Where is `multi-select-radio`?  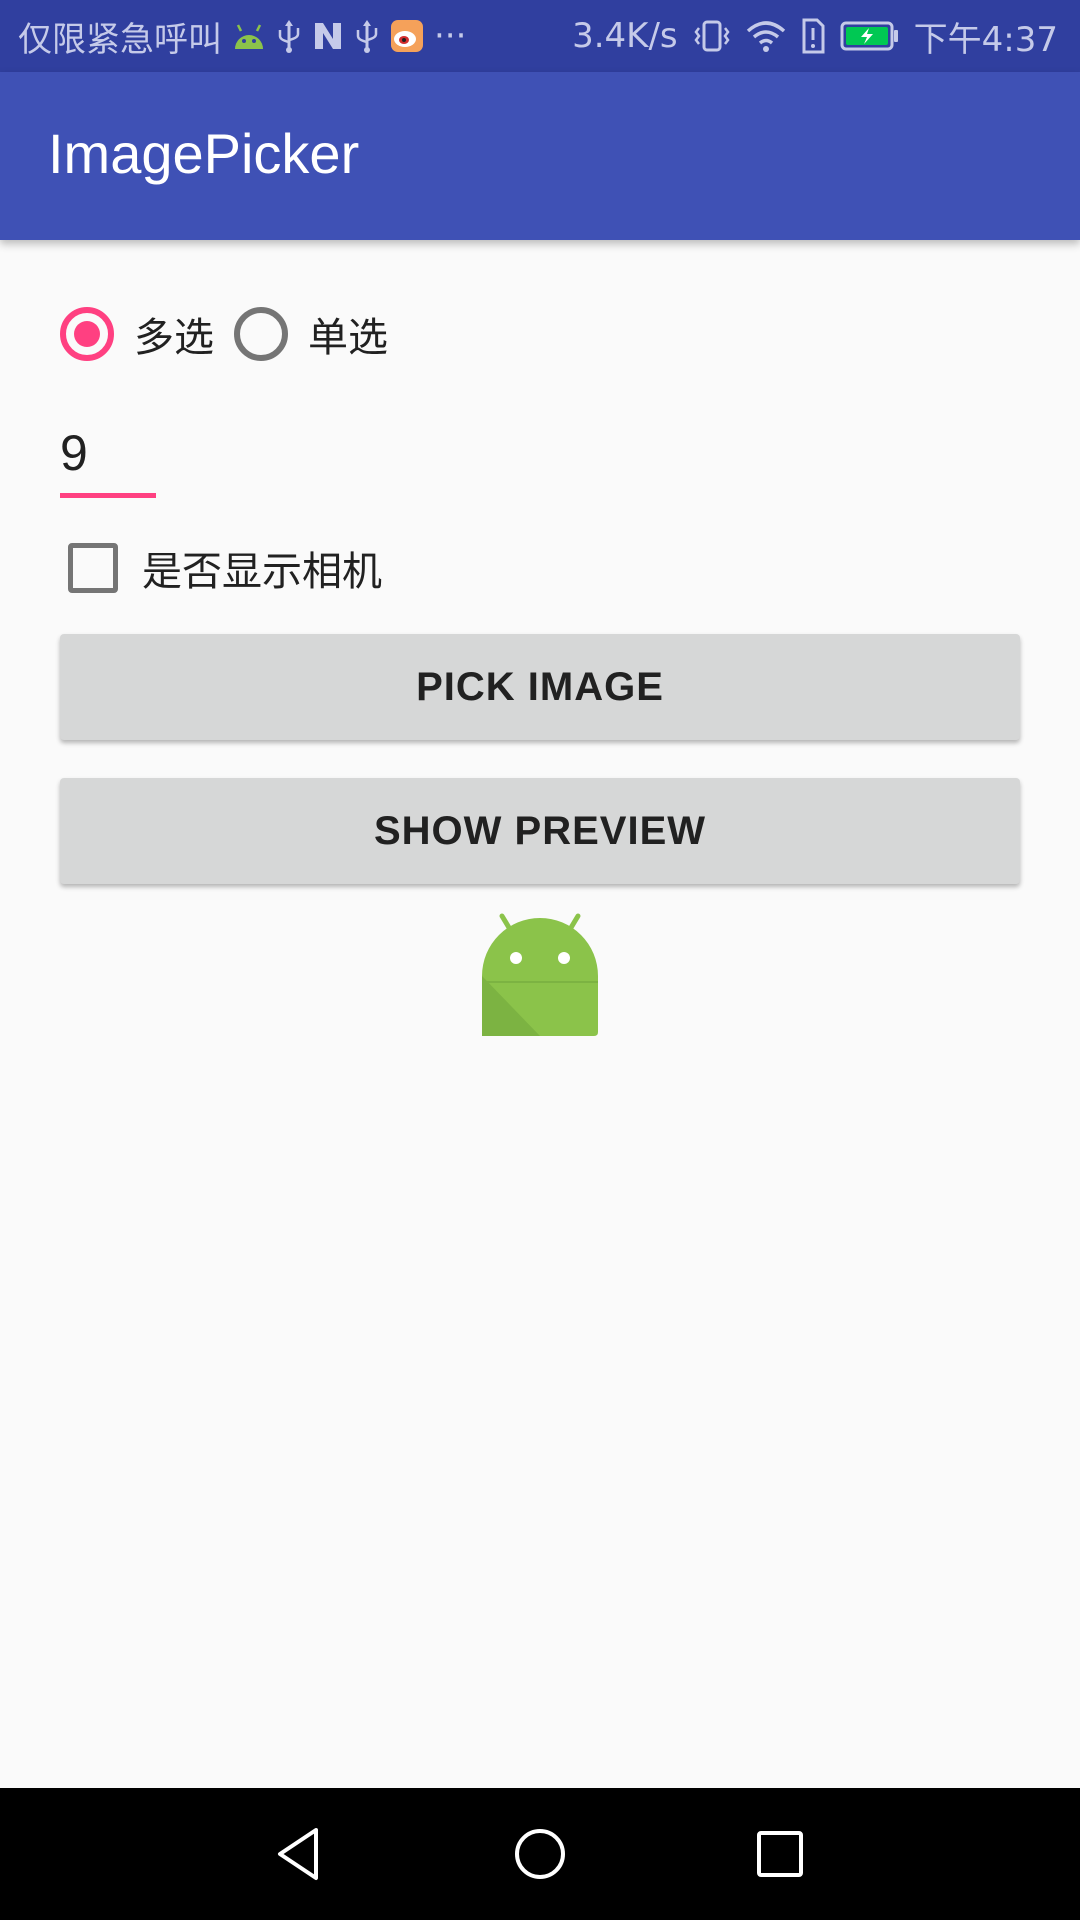
multi-select-radio is located at coordinates (87, 334).